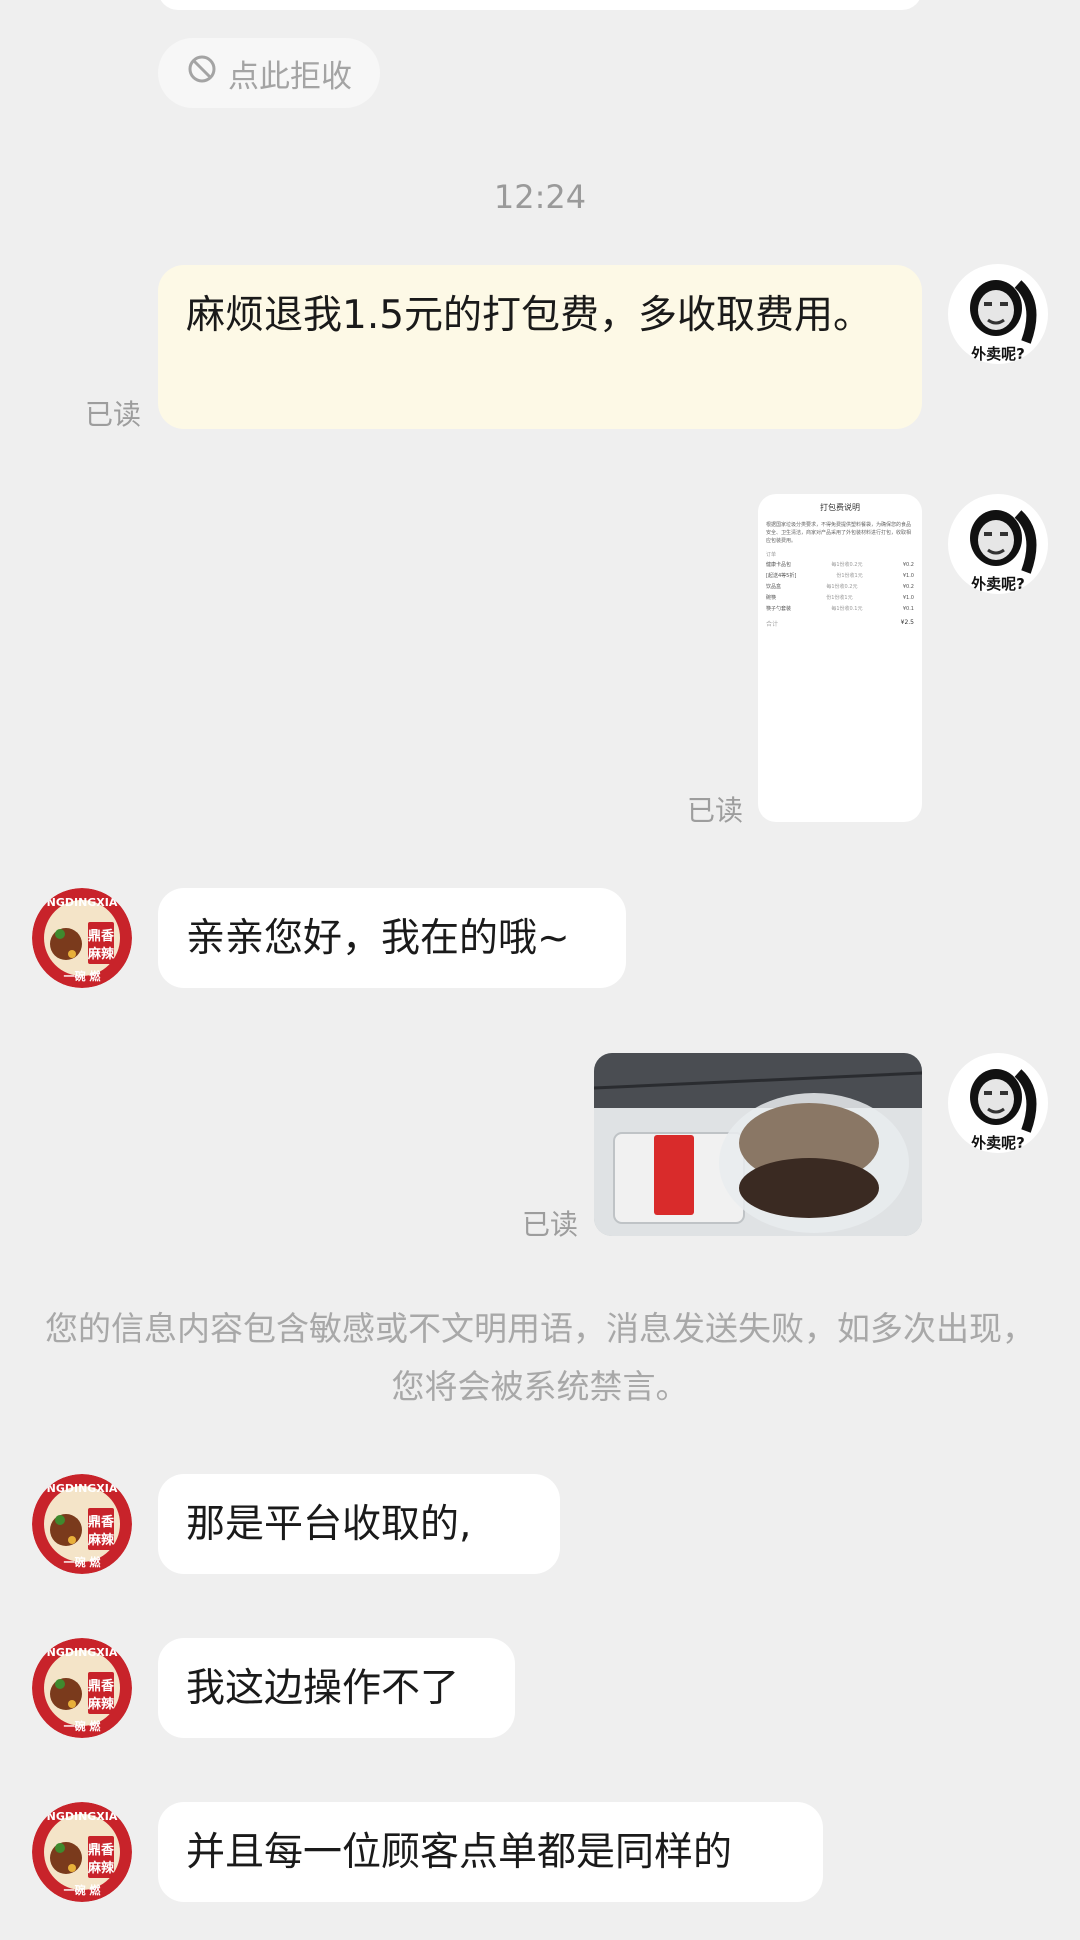 This screenshot has width=1080, height=1940. What do you see at coordinates (779, 565) in the screenshot?
I see `doc-row-name: 健康卡品包` at bounding box center [779, 565].